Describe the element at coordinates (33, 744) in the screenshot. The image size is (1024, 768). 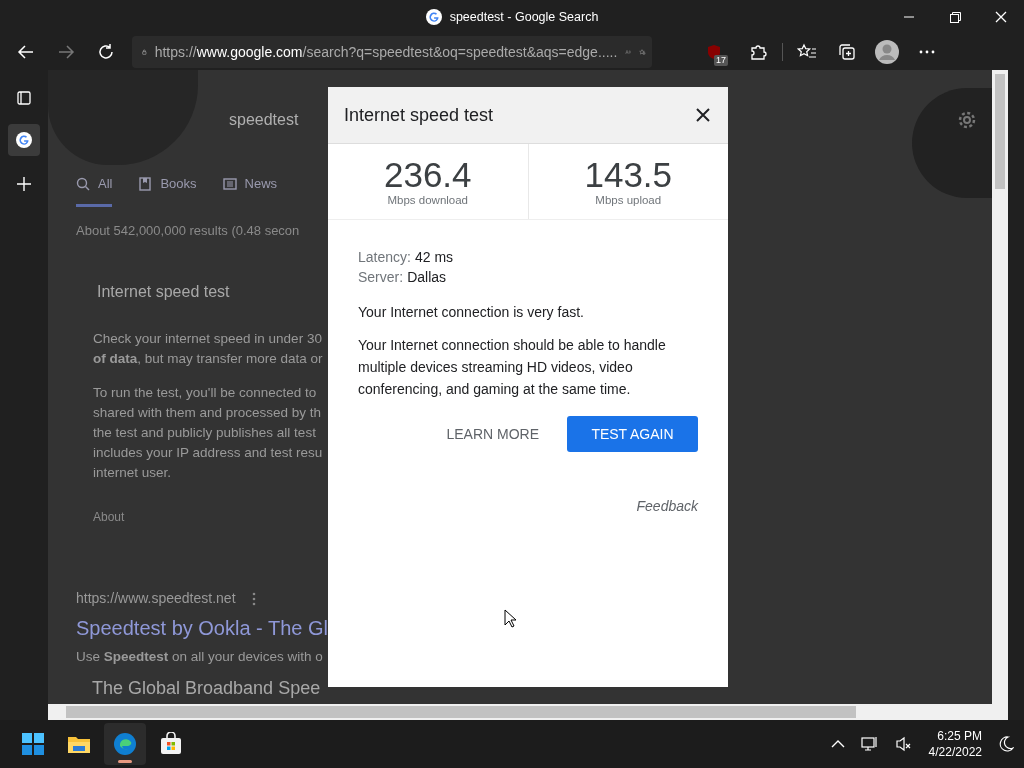
I see `windows-logo-icon` at that location.